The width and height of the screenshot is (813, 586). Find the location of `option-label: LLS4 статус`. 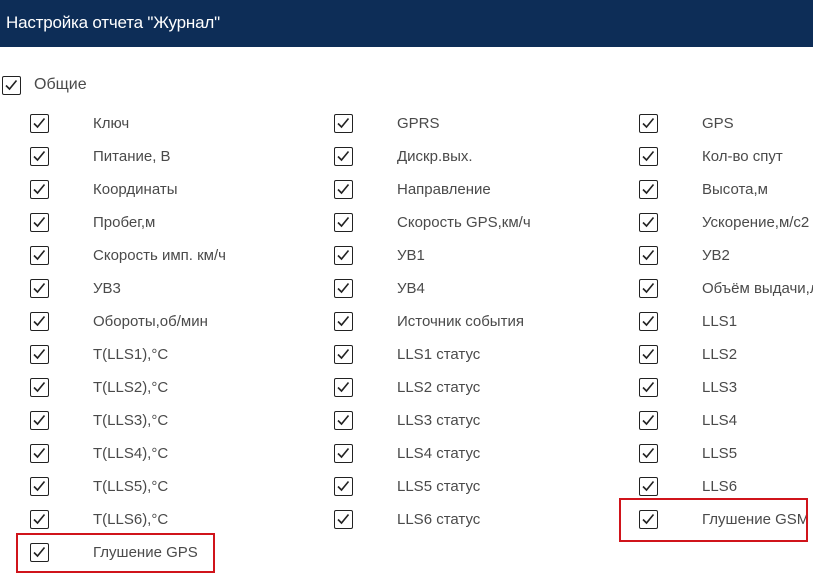

option-label: LLS4 статус is located at coordinates (439, 453).